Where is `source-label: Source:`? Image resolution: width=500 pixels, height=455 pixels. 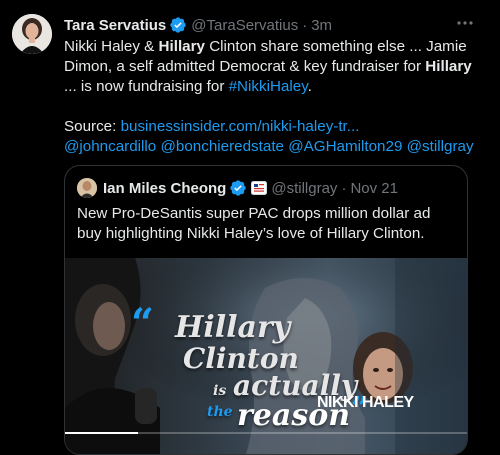 source-label: Source: is located at coordinates (92, 126).